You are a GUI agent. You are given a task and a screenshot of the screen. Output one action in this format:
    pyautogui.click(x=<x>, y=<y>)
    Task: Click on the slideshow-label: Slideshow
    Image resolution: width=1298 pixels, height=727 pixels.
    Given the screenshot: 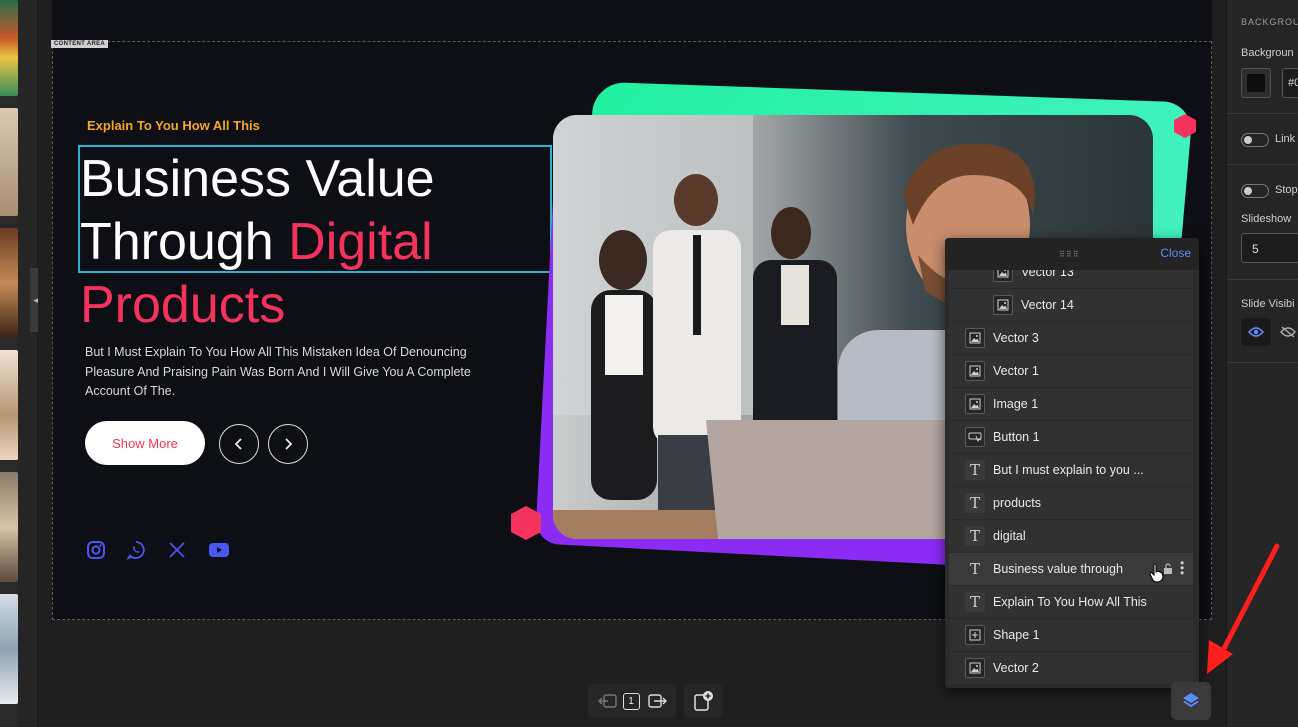 What is the action you would take?
    pyautogui.click(x=1266, y=219)
    